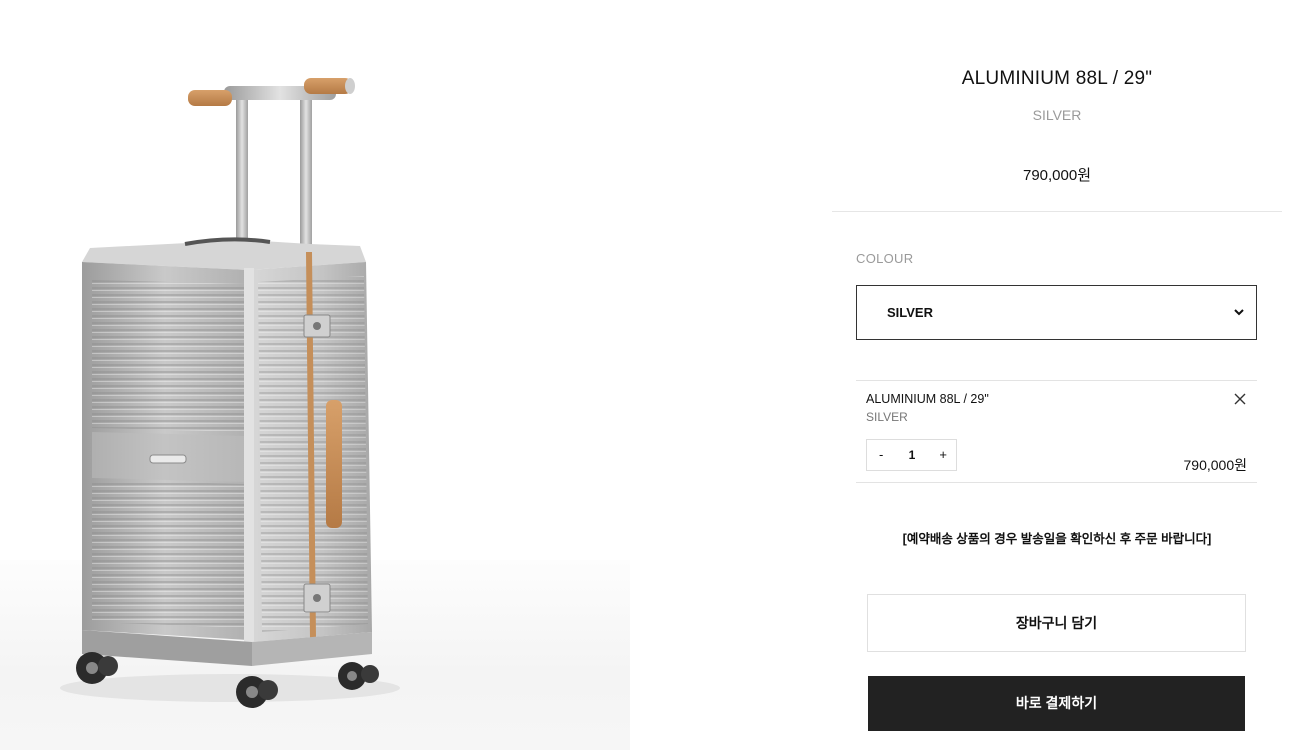 This screenshot has height=750, width=1309. What do you see at coordinates (1057, 211) in the screenshot?
I see `divider` at bounding box center [1057, 211].